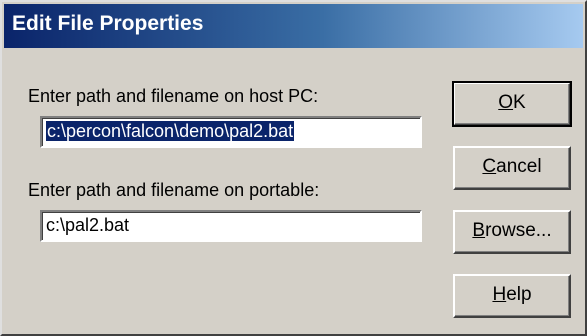  Describe the element at coordinates (519, 166) in the screenshot. I see `cancel-label-rest: ancel` at that location.